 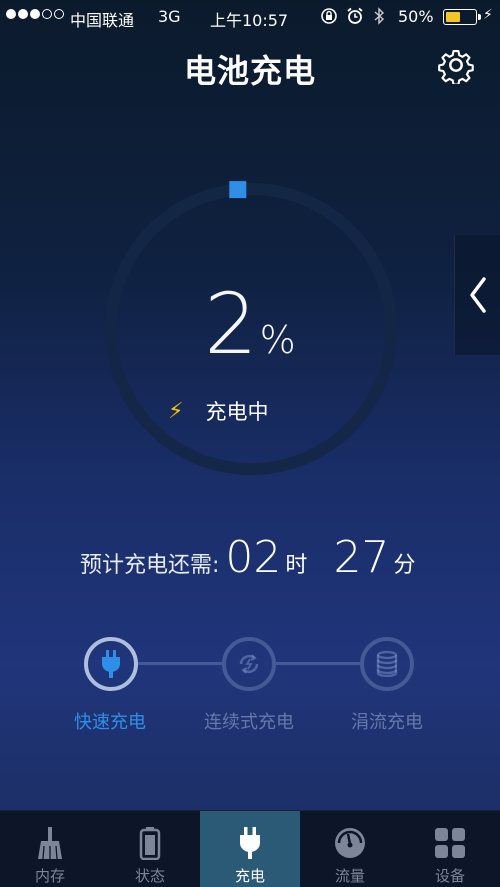 I want to click on cycle-icon, so click(x=249, y=664).